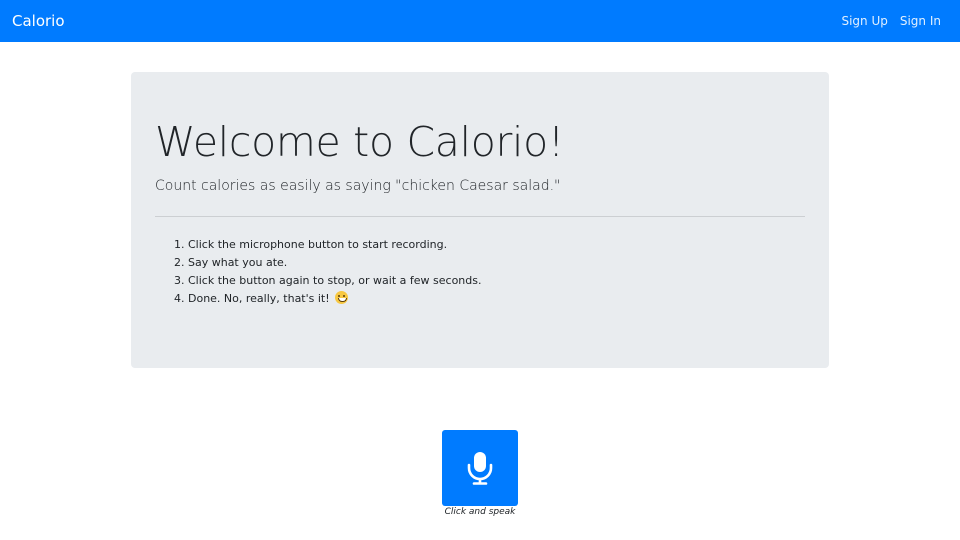 This screenshot has height=540, width=960. I want to click on instruction-step: 2. Say what you ate., so click(231, 262).